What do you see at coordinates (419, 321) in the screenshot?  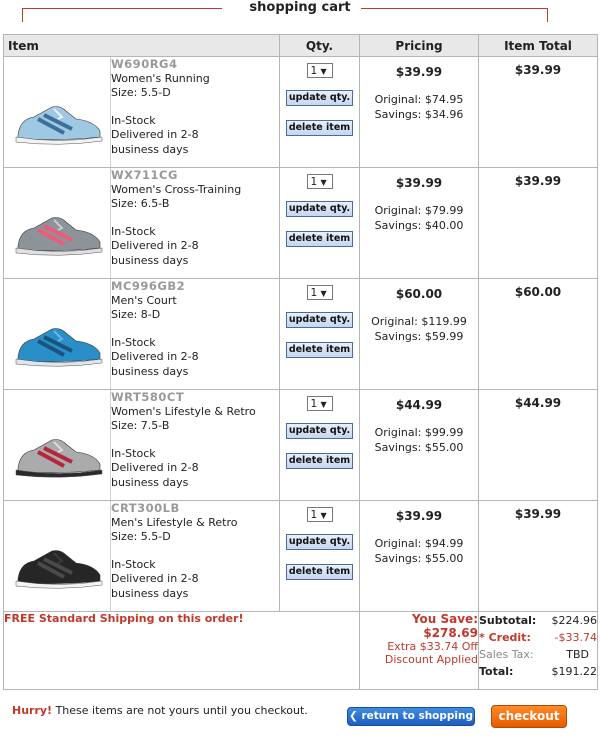 I see `original-price: Original: $119.99` at bounding box center [419, 321].